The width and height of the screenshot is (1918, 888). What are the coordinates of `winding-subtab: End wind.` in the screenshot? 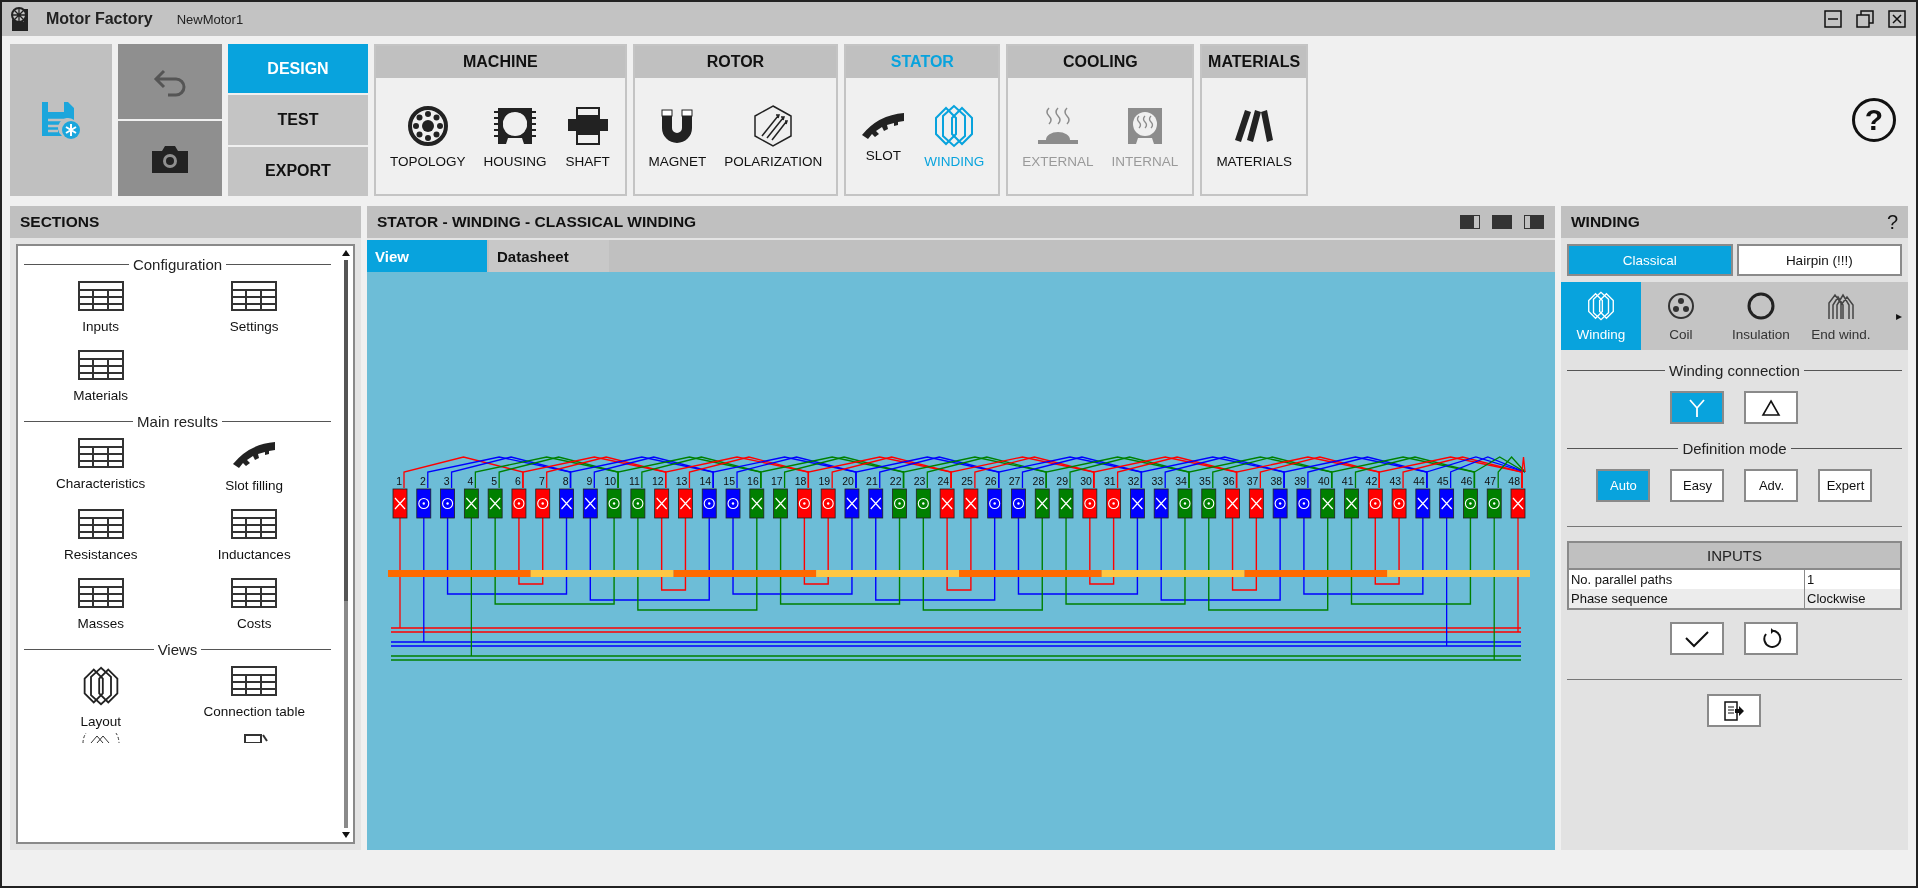 It's located at (1841, 316).